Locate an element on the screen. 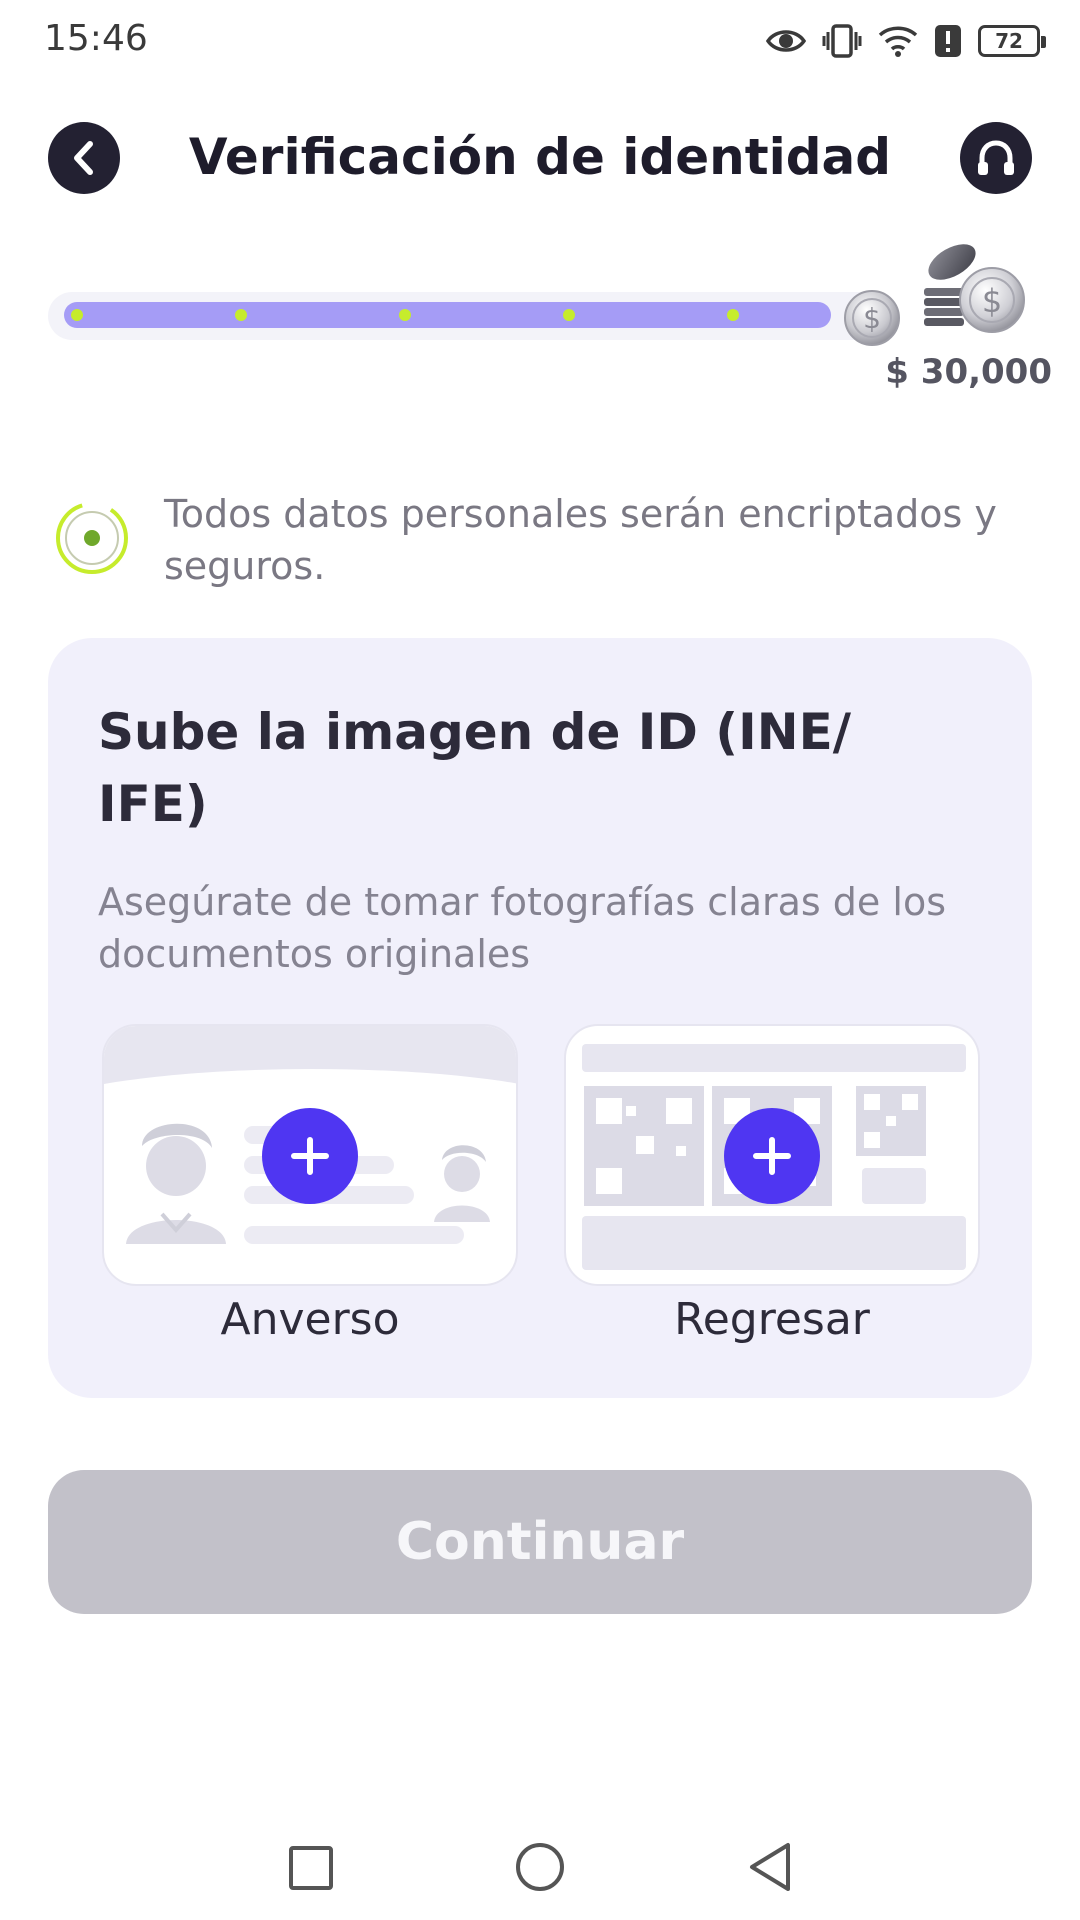  support-button is located at coordinates (996, 158).